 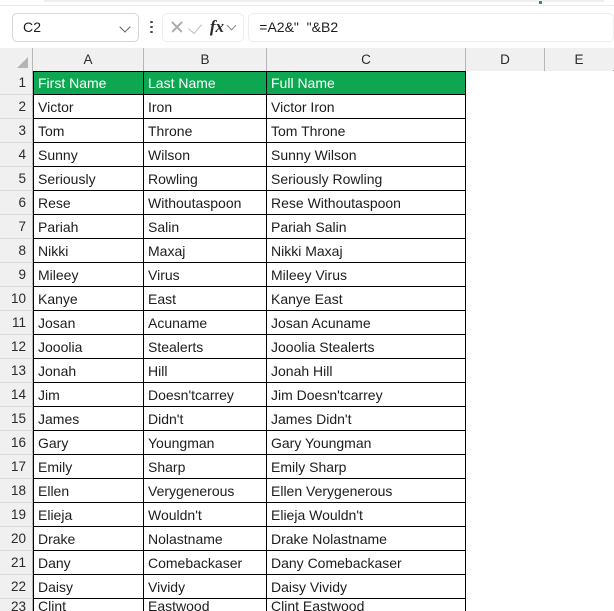 What do you see at coordinates (579, 605) in the screenshot?
I see `cell-E23` at bounding box center [579, 605].